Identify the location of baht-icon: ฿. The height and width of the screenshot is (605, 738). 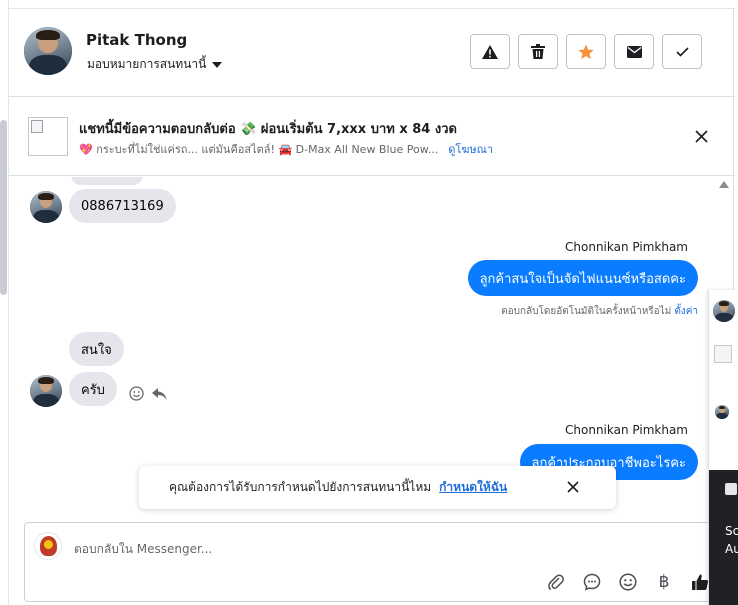
(664, 582).